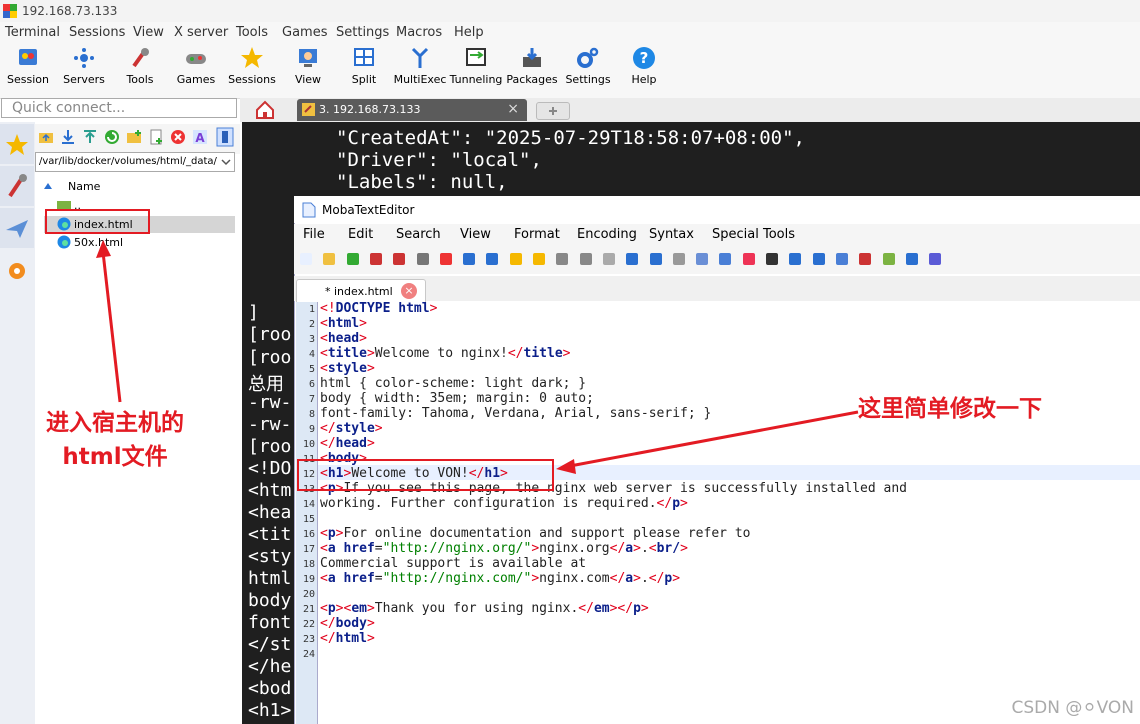  I want to click on delete-icon, so click(178, 137).